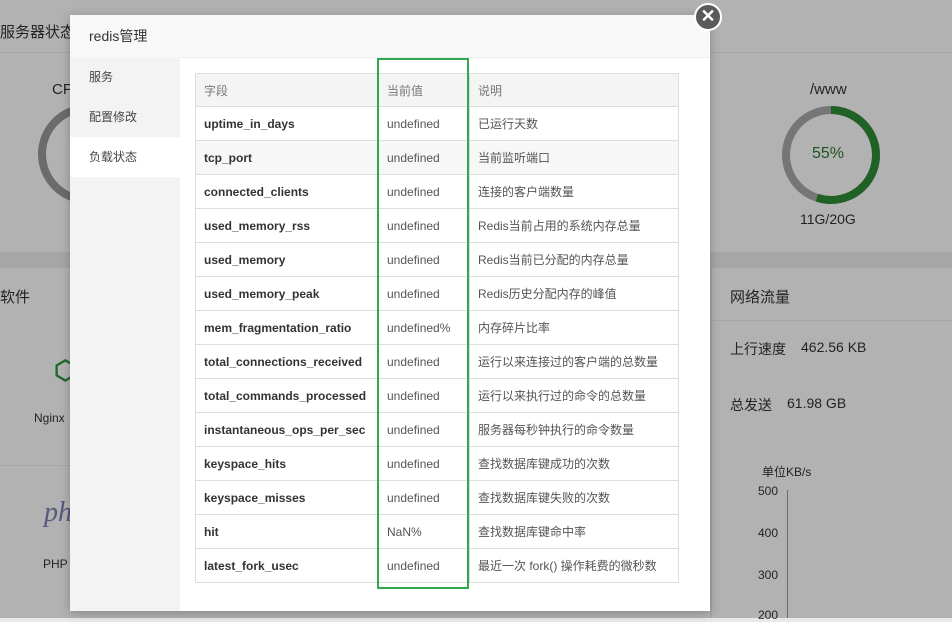  What do you see at coordinates (287, 497) in the screenshot?
I see `row-field: keyspace_misses` at bounding box center [287, 497].